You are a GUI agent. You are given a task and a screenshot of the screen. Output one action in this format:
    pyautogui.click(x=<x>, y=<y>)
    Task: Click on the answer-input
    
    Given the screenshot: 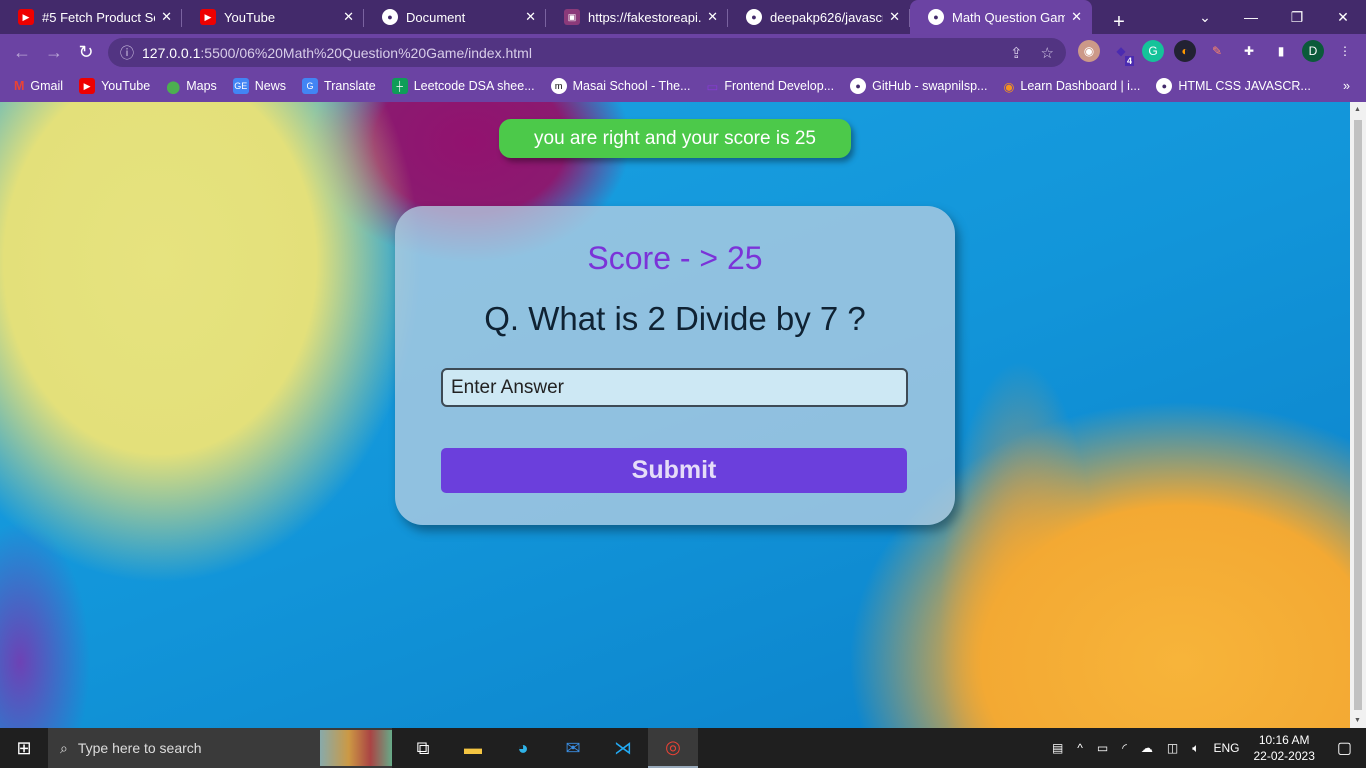 What is the action you would take?
    pyautogui.click(x=674, y=387)
    